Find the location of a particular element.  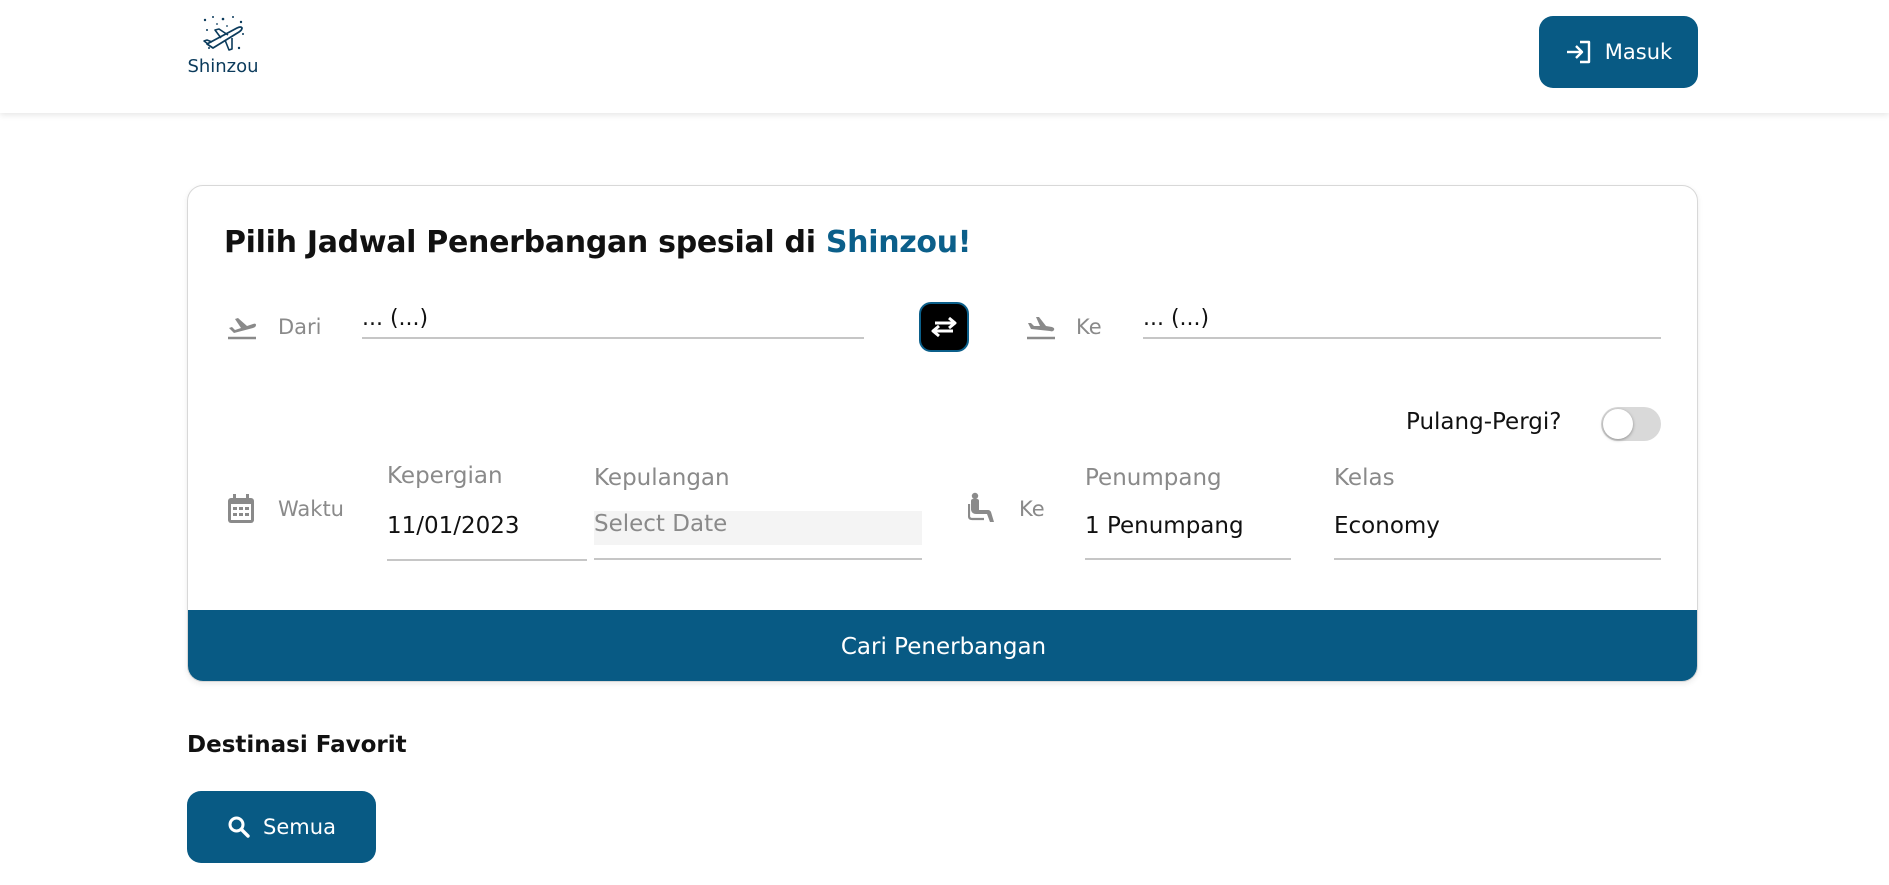

depart-caption: Kepergian is located at coordinates (445, 476).